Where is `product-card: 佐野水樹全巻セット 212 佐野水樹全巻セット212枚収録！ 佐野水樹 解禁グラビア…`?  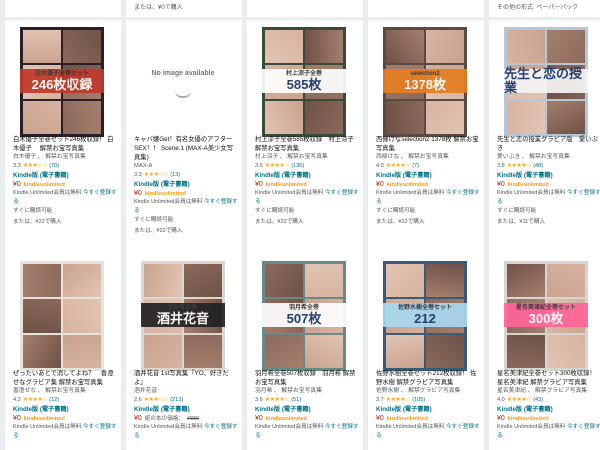
product-card: 佐野水樹全巻セット 212 佐野水樹全巻セット212枚収録！ 佐野水樹 解禁グラビア… is located at coordinates (426, 352).